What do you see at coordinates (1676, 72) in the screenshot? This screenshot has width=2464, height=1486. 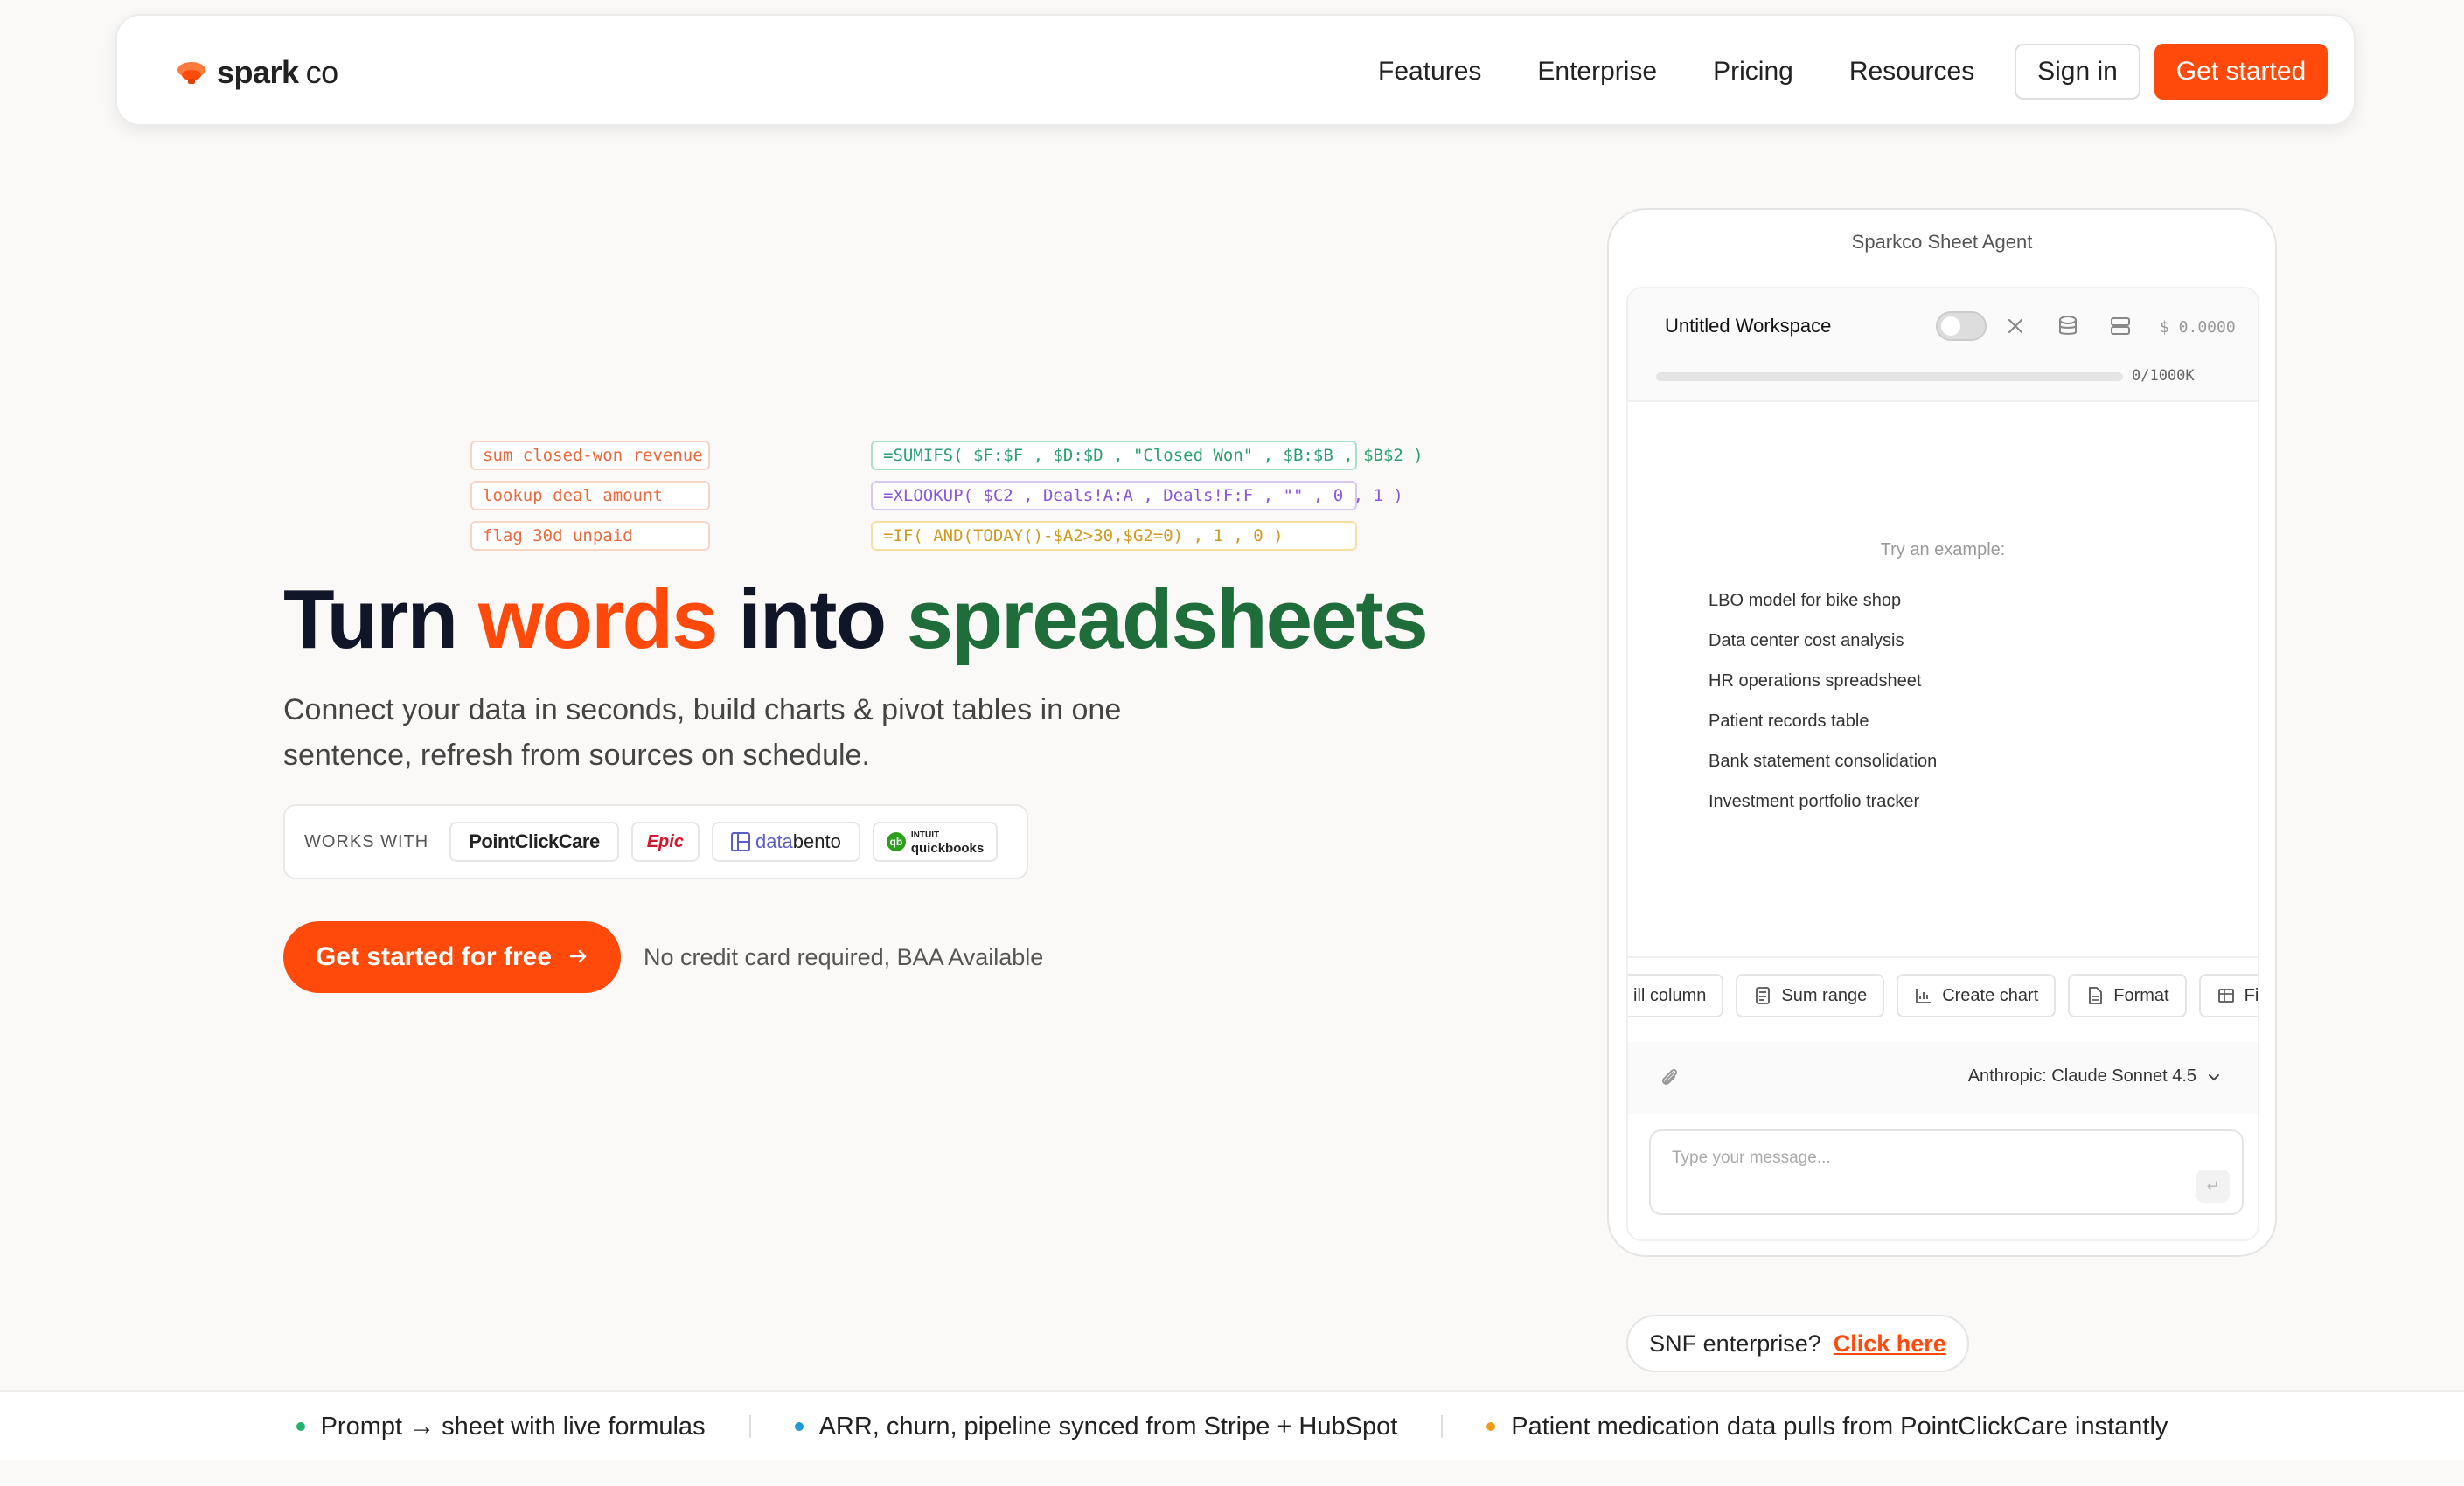 I see `nav-links: Features Enterprise Pricing Resources` at bounding box center [1676, 72].